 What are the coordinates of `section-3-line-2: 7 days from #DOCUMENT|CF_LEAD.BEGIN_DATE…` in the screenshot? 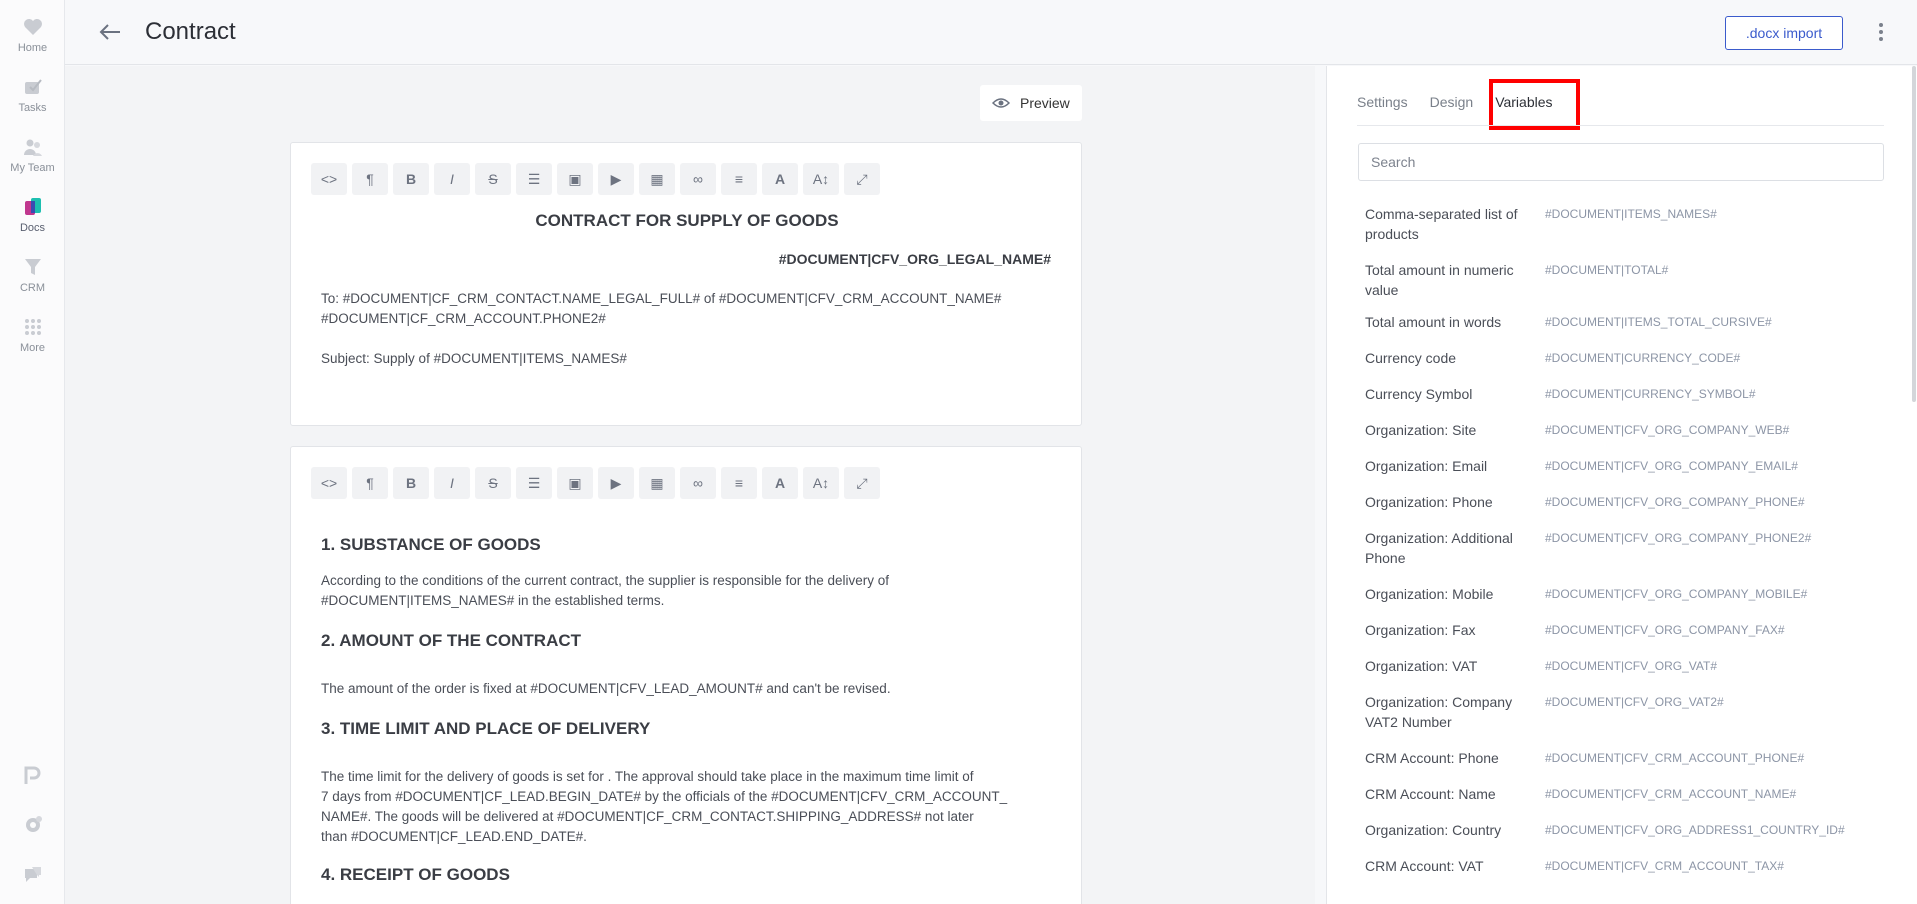 It's located at (664, 796).